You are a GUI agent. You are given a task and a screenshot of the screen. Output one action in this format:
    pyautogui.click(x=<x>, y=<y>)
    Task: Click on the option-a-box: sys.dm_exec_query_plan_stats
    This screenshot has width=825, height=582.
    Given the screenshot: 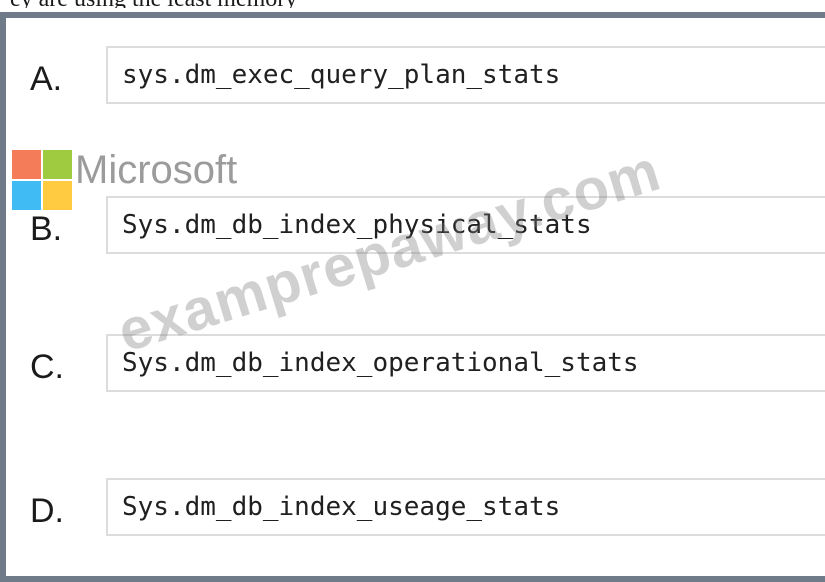 What is the action you would take?
    pyautogui.click(x=465, y=75)
    